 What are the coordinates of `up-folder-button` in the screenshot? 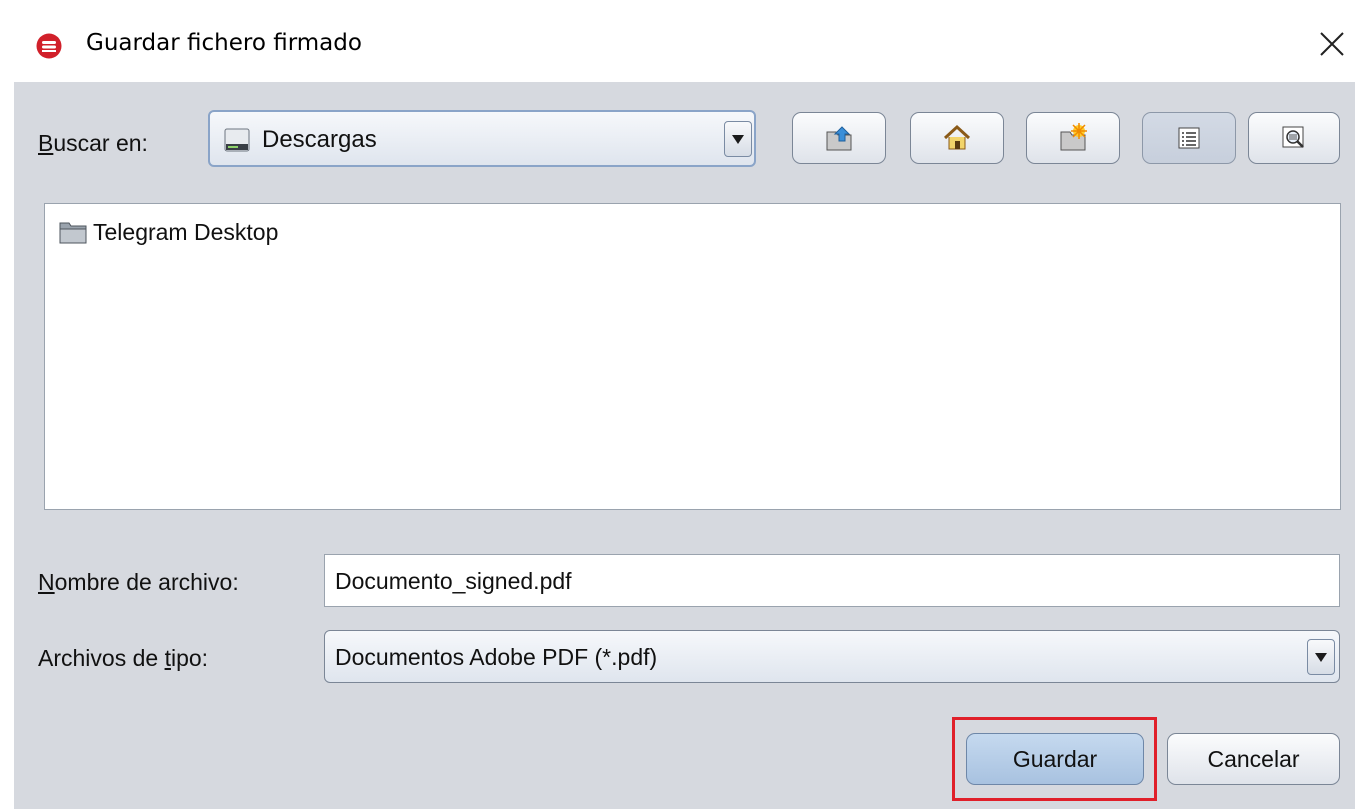 It's located at (839, 138).